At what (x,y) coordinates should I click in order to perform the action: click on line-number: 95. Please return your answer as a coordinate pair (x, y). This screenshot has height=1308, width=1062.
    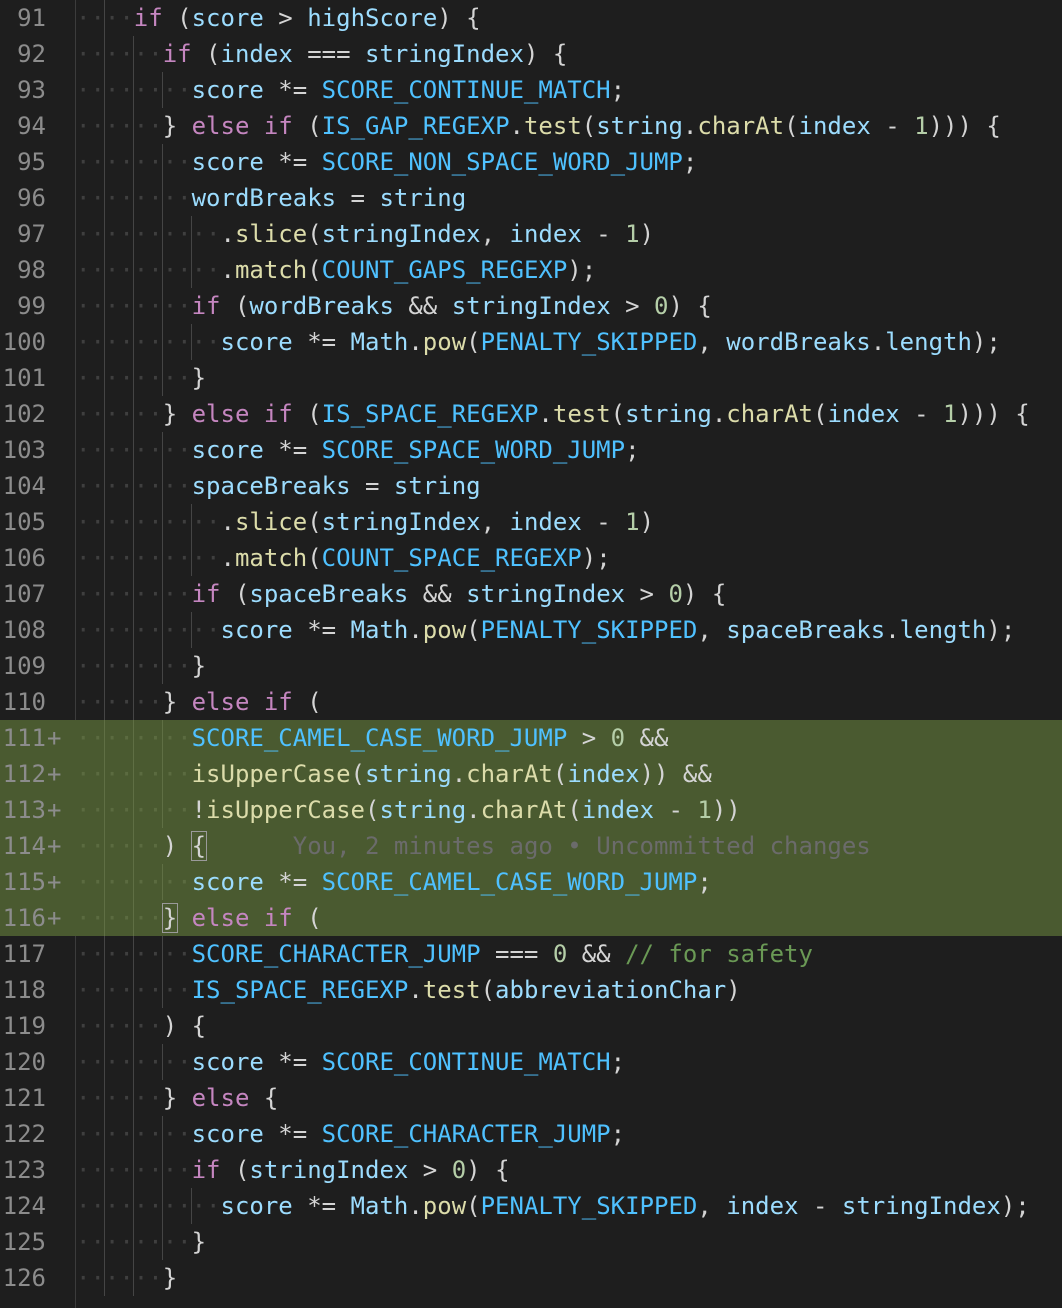
    Looking at the image, I should click on (23, 162).